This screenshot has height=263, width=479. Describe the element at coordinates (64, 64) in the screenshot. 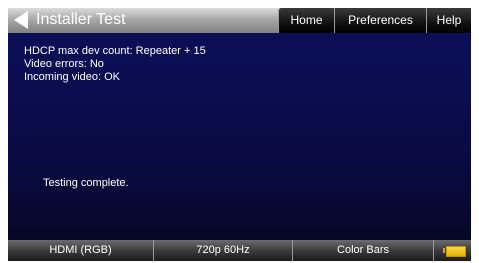

I see `video-errors-result: Video errors: No` at that location.